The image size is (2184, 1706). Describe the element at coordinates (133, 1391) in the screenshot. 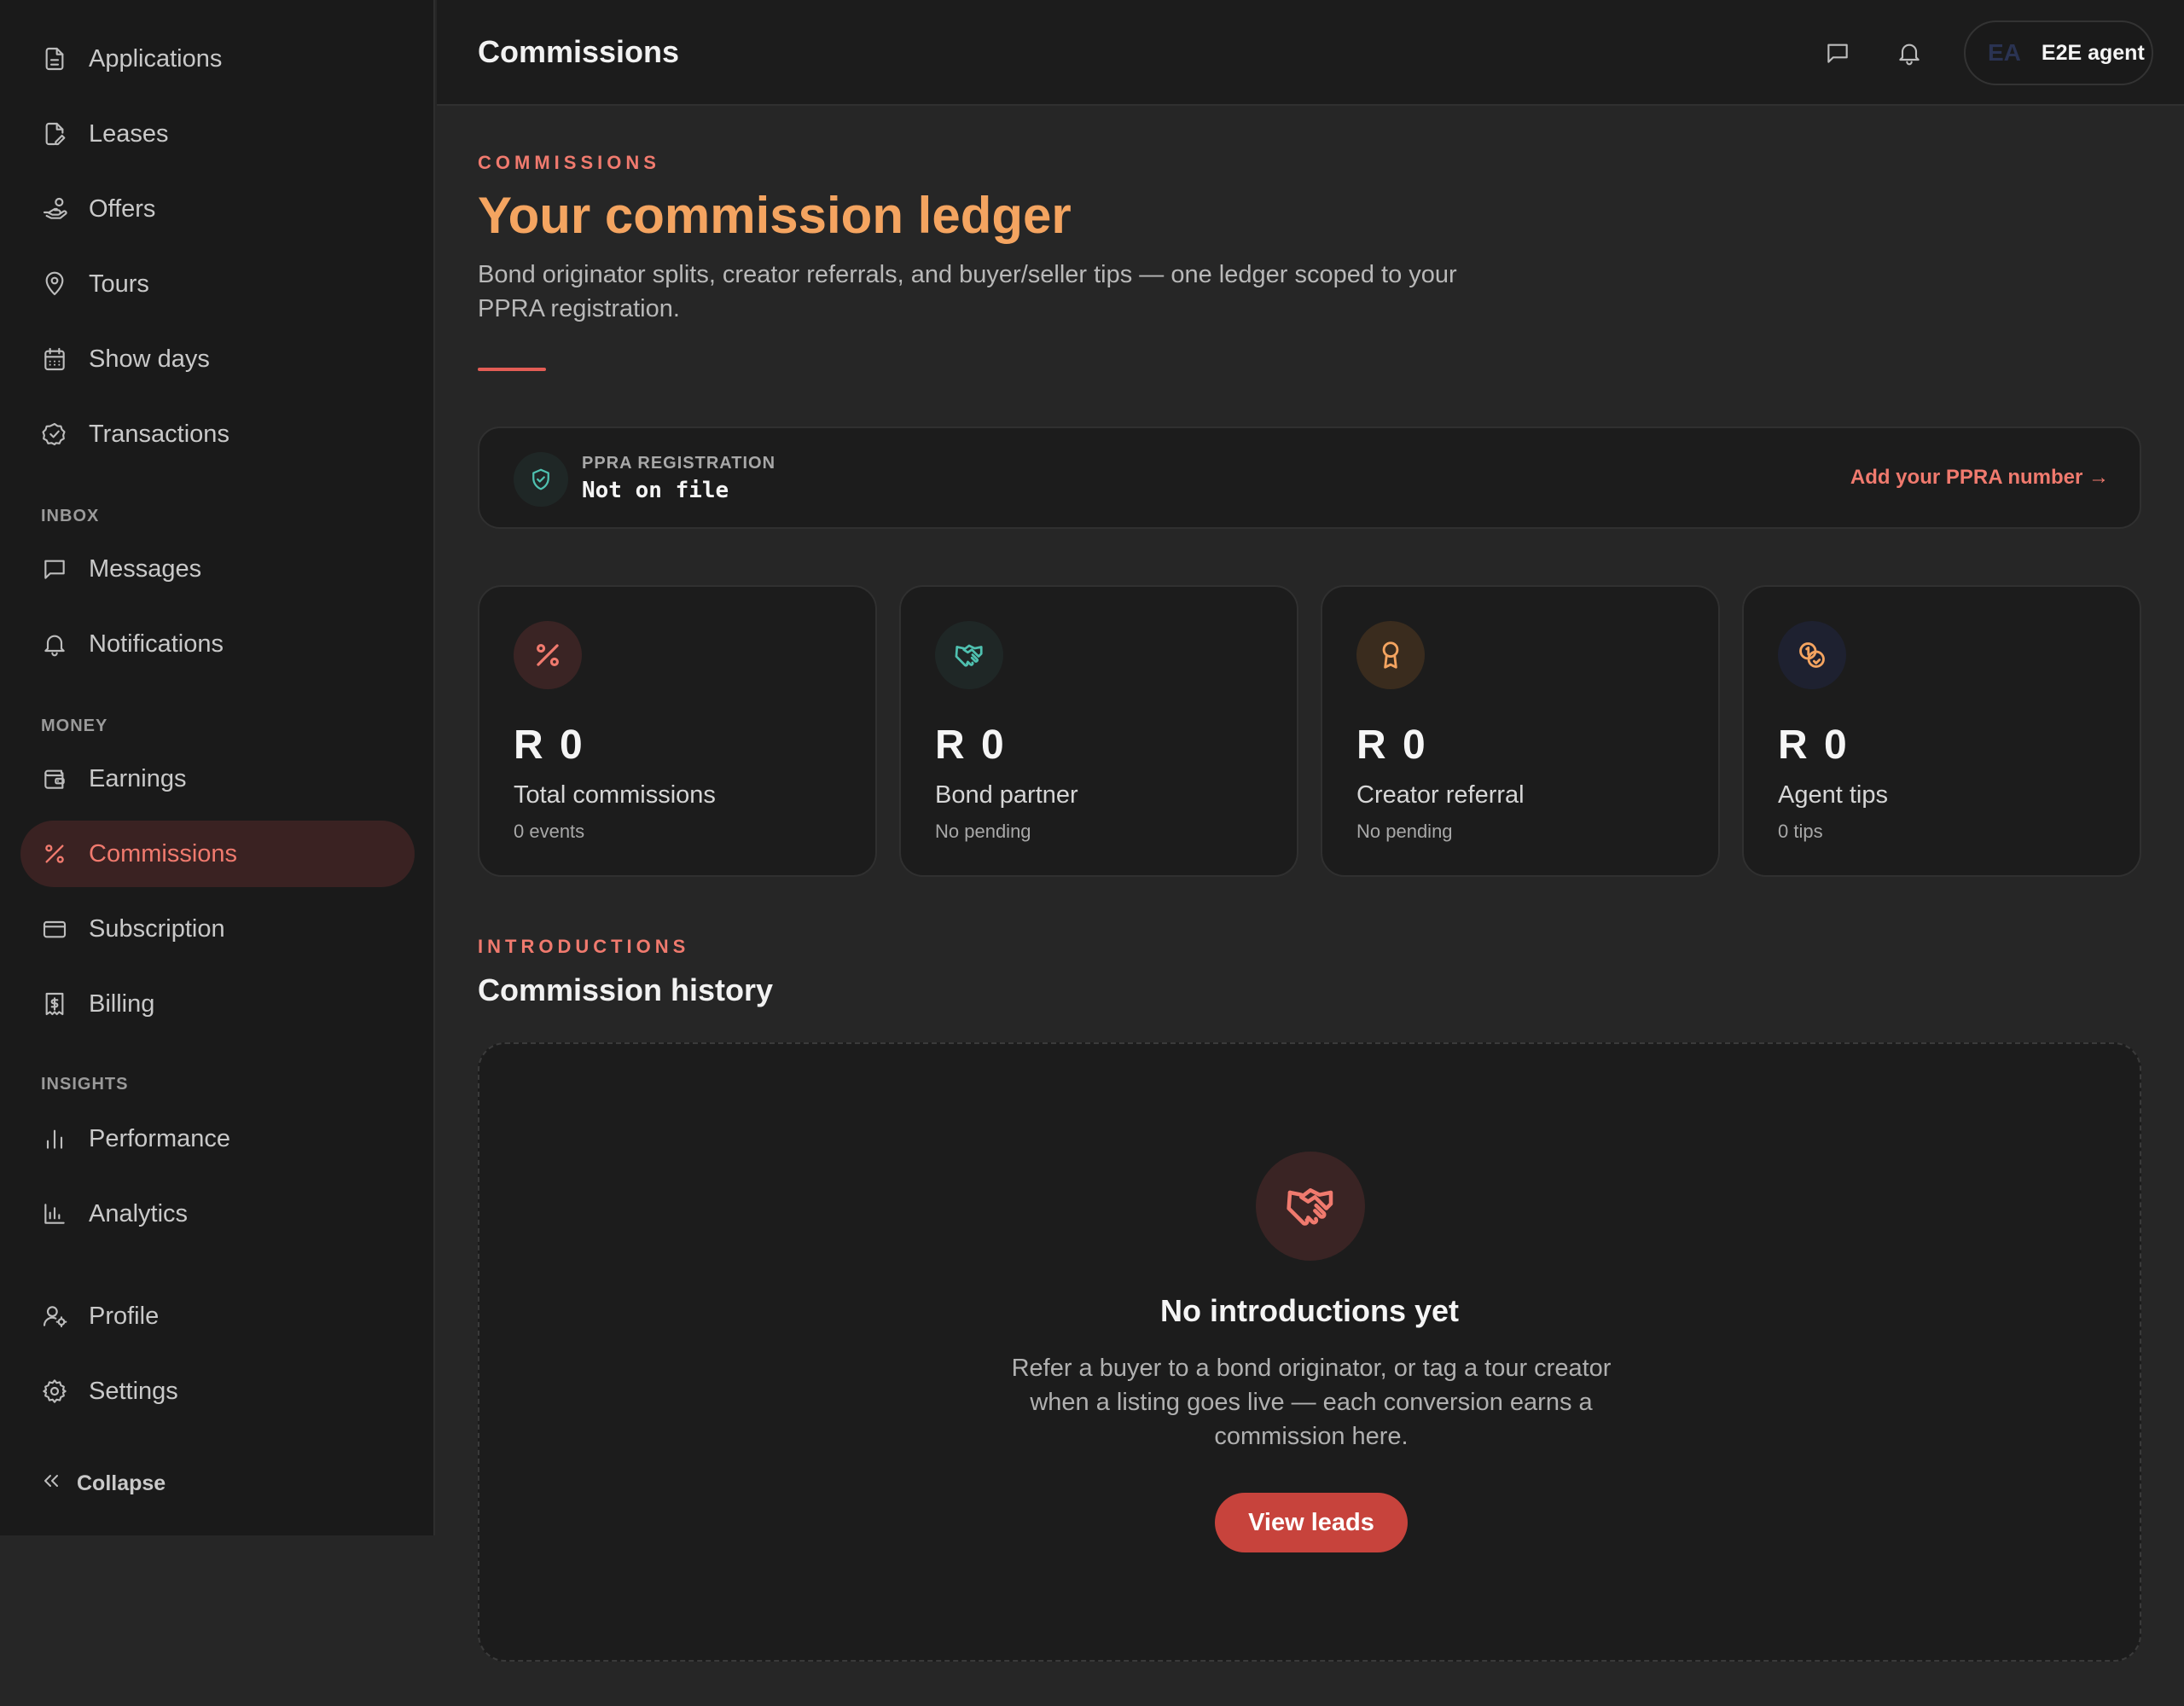

I see `sidebar-item-label: Settings` at that location.